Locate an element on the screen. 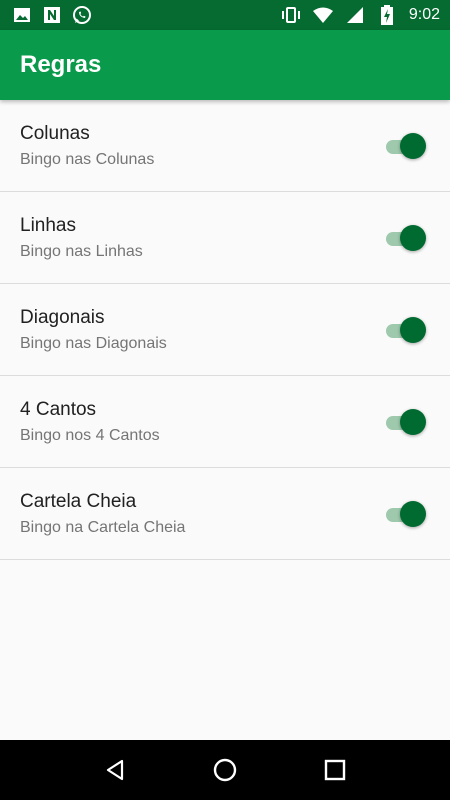  rule-item-cartela-cheia: Cartela Cheia Bingo na Cartela Cheia is located at coordinates (225, 514).